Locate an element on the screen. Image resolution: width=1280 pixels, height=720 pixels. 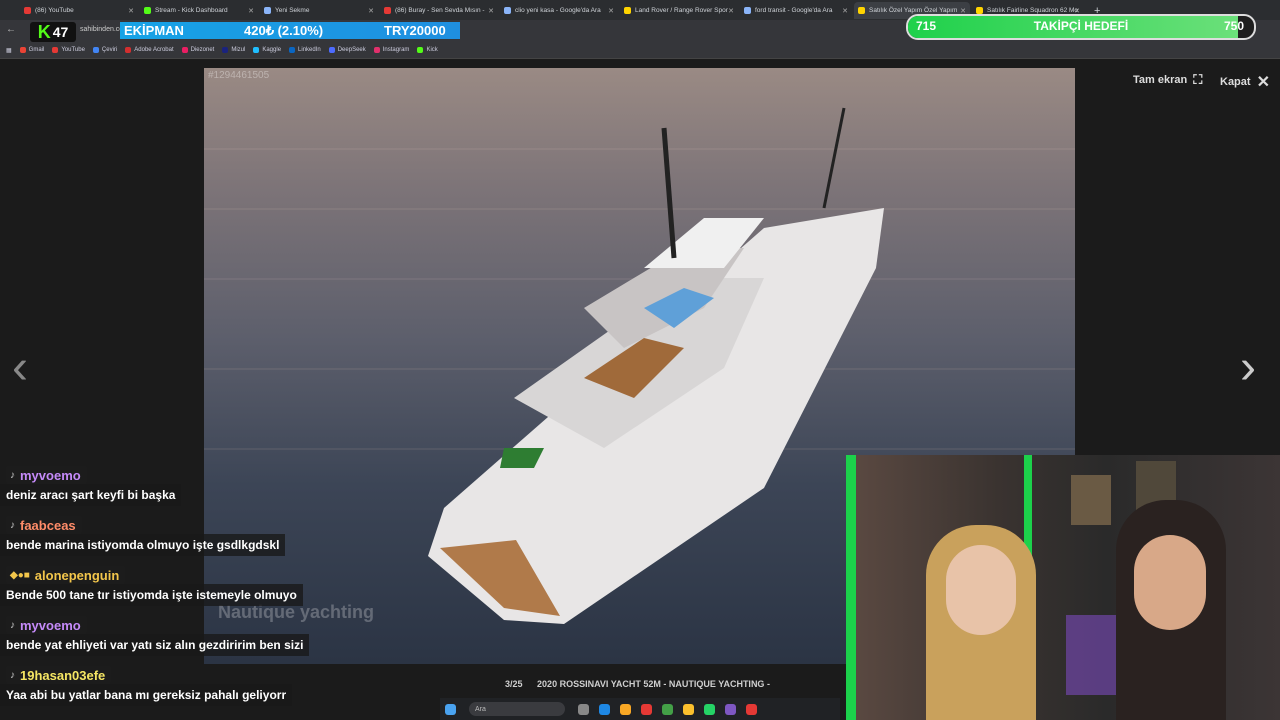
bookmark-kick: Kick is located at coordinates (427, 50).